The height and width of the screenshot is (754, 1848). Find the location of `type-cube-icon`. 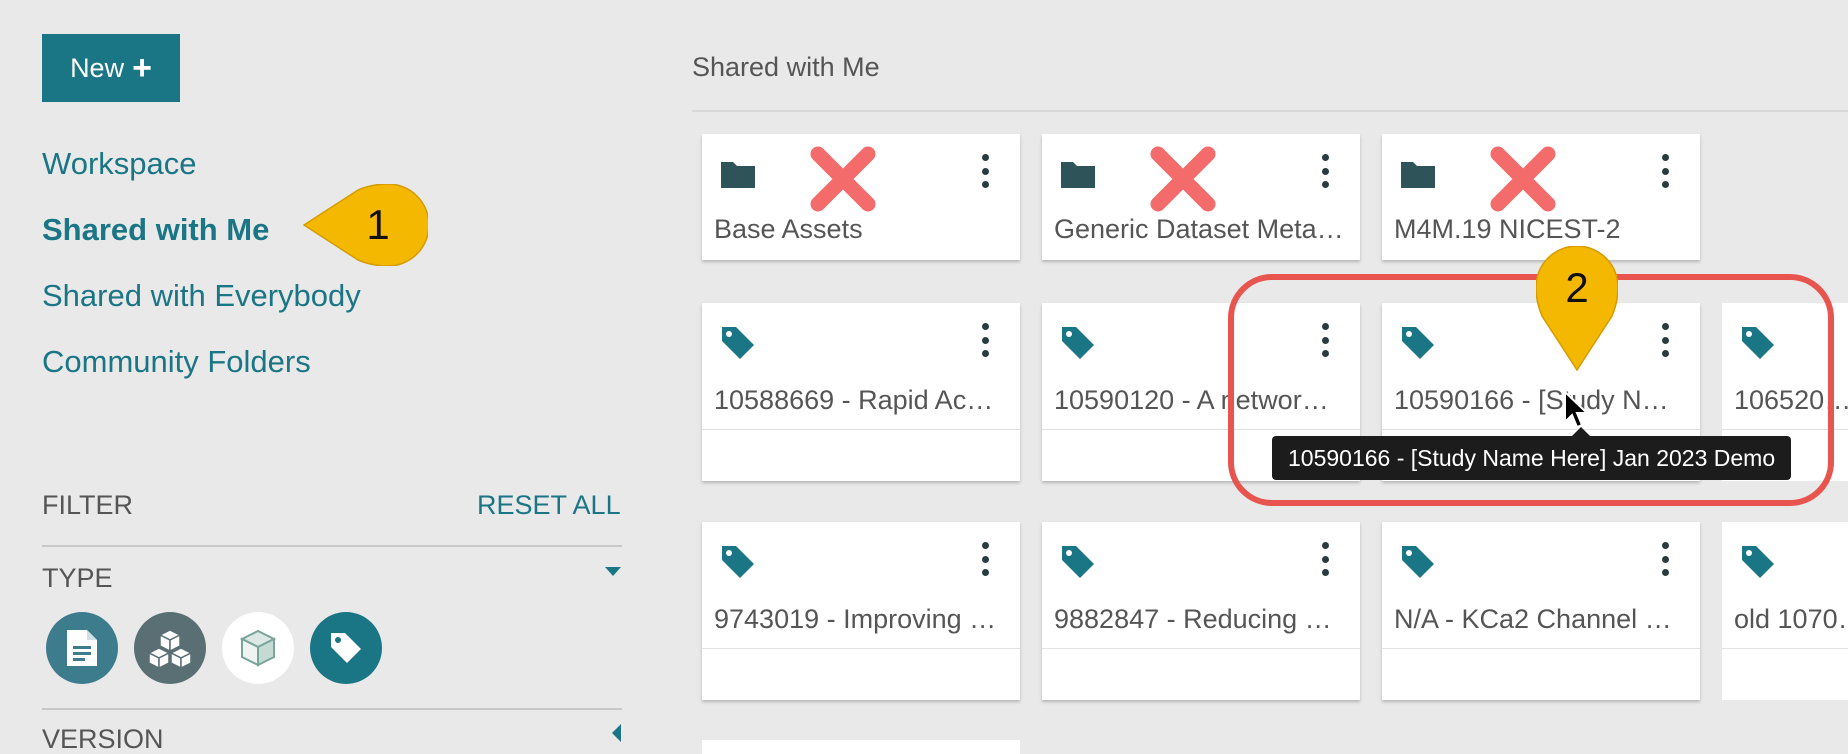

type-cube-icon is located at coordinates (258, 648).